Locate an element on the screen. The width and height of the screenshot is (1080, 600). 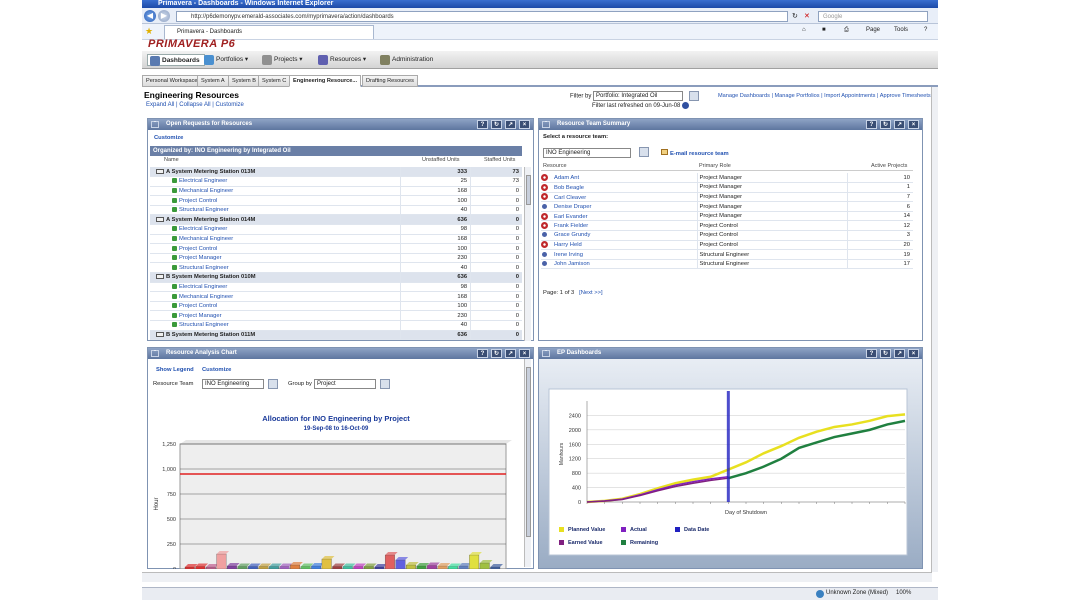
import-appointments-link: Import Appointments is located at coordinates (849, 96).